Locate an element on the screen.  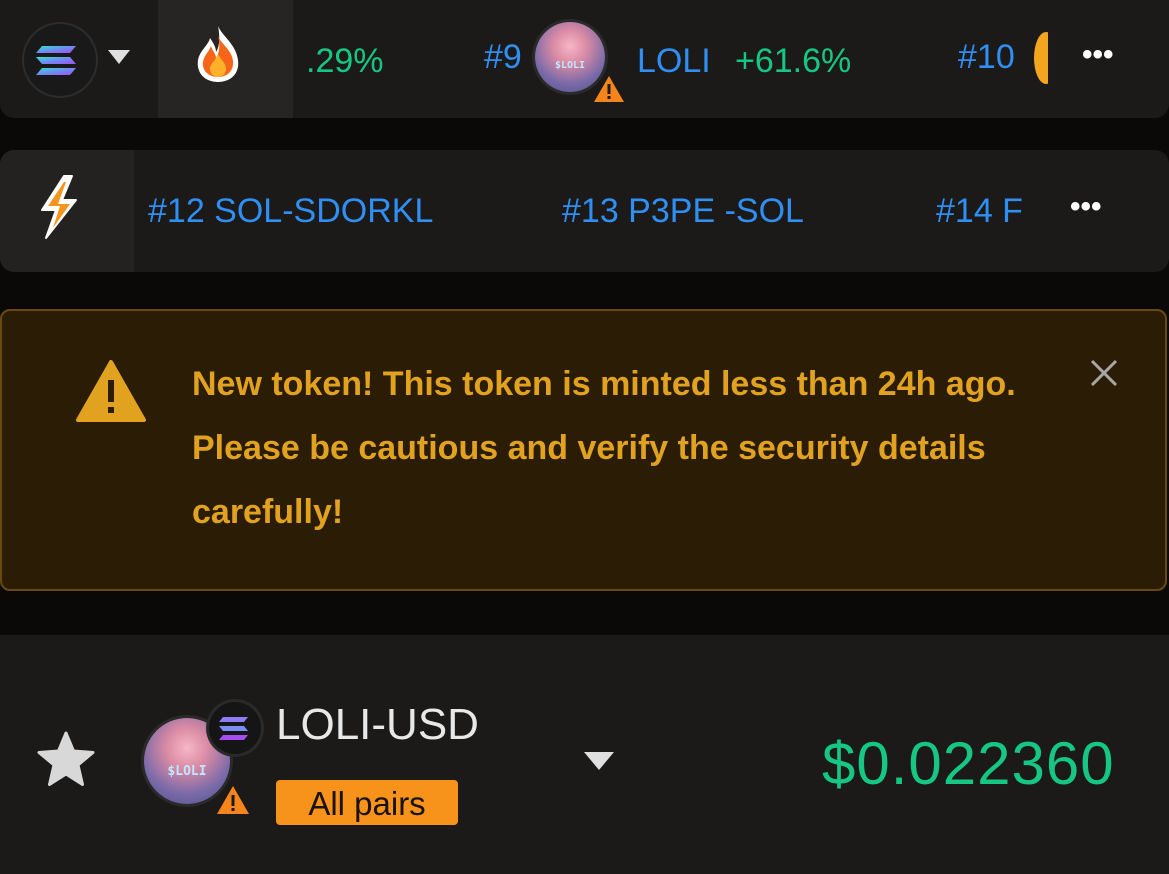
new-pair-item: #14 F is located at coordinates (987, 211).